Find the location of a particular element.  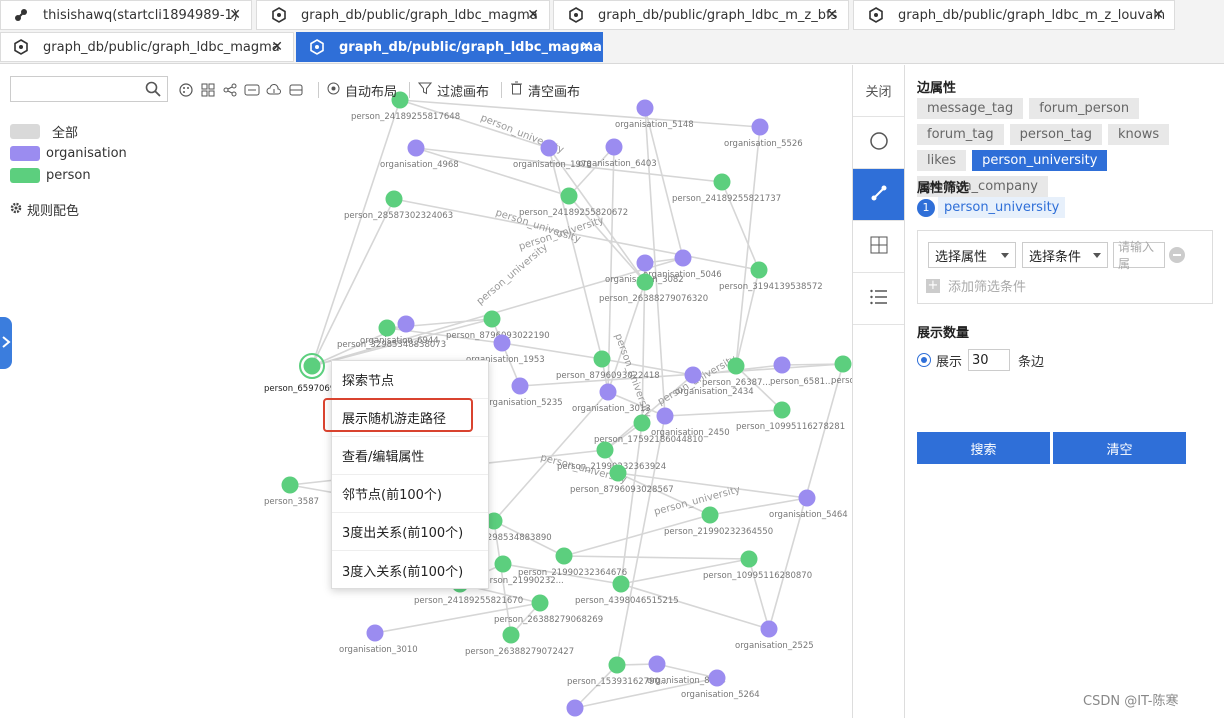

add-filter-button: + 添加筛选条件 is located at coordinates (976, 285).